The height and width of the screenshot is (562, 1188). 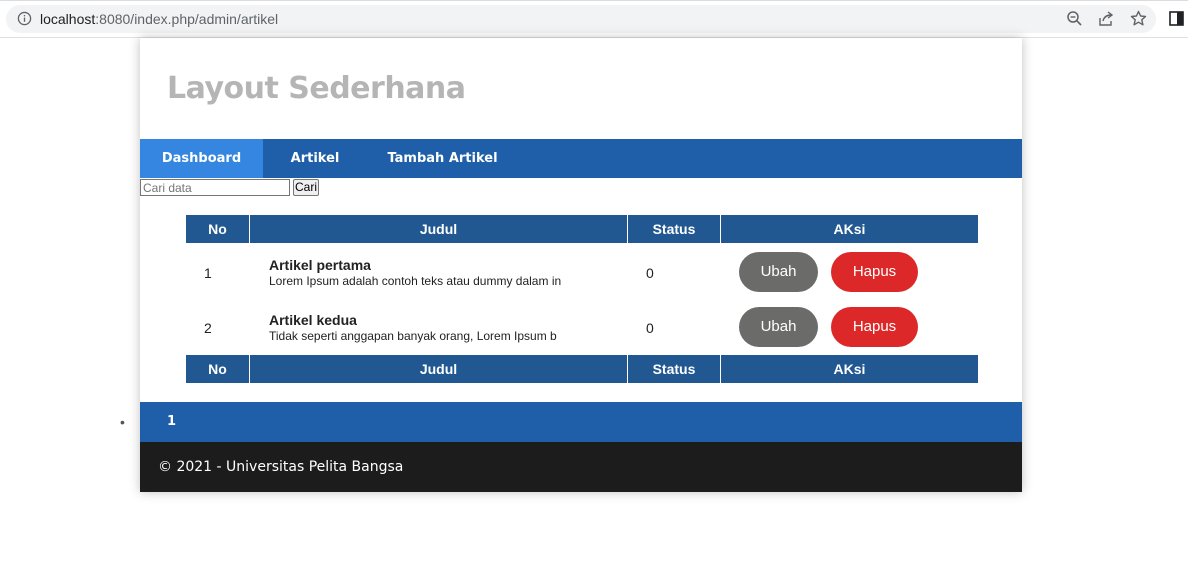 I want to click on table-footer: No Judul Status AKsi, so click(x=582, y=369).